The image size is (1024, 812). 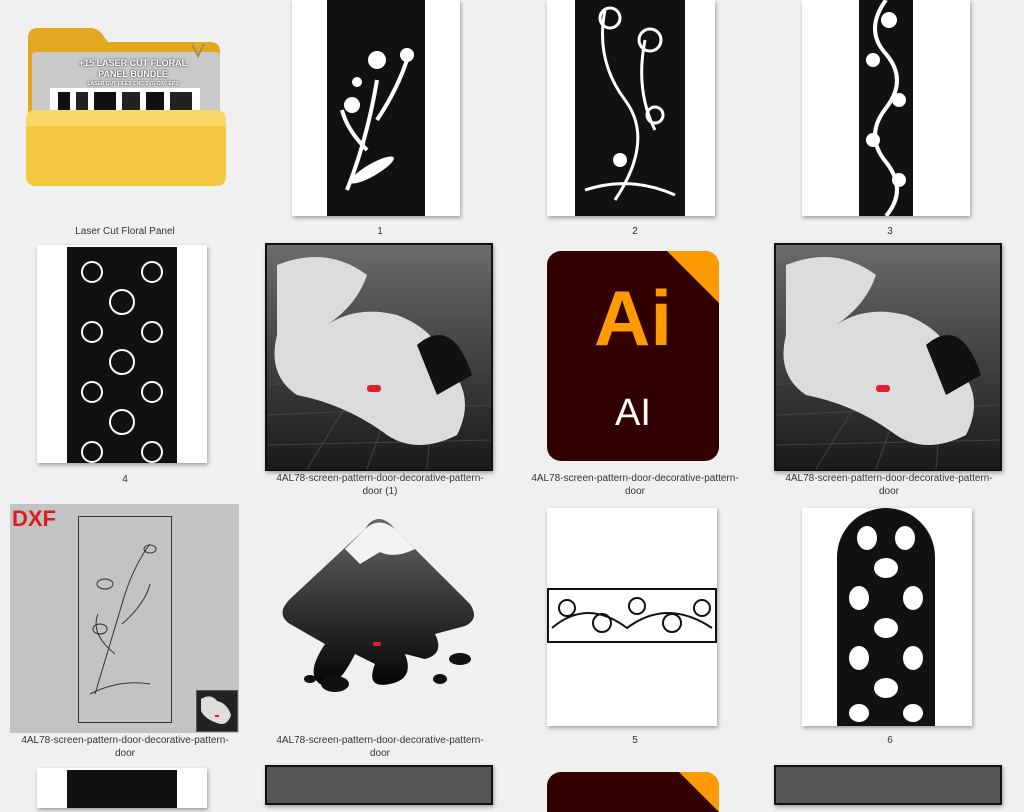 I want to click on file-item-4: 4, so click(x=125, y=367).